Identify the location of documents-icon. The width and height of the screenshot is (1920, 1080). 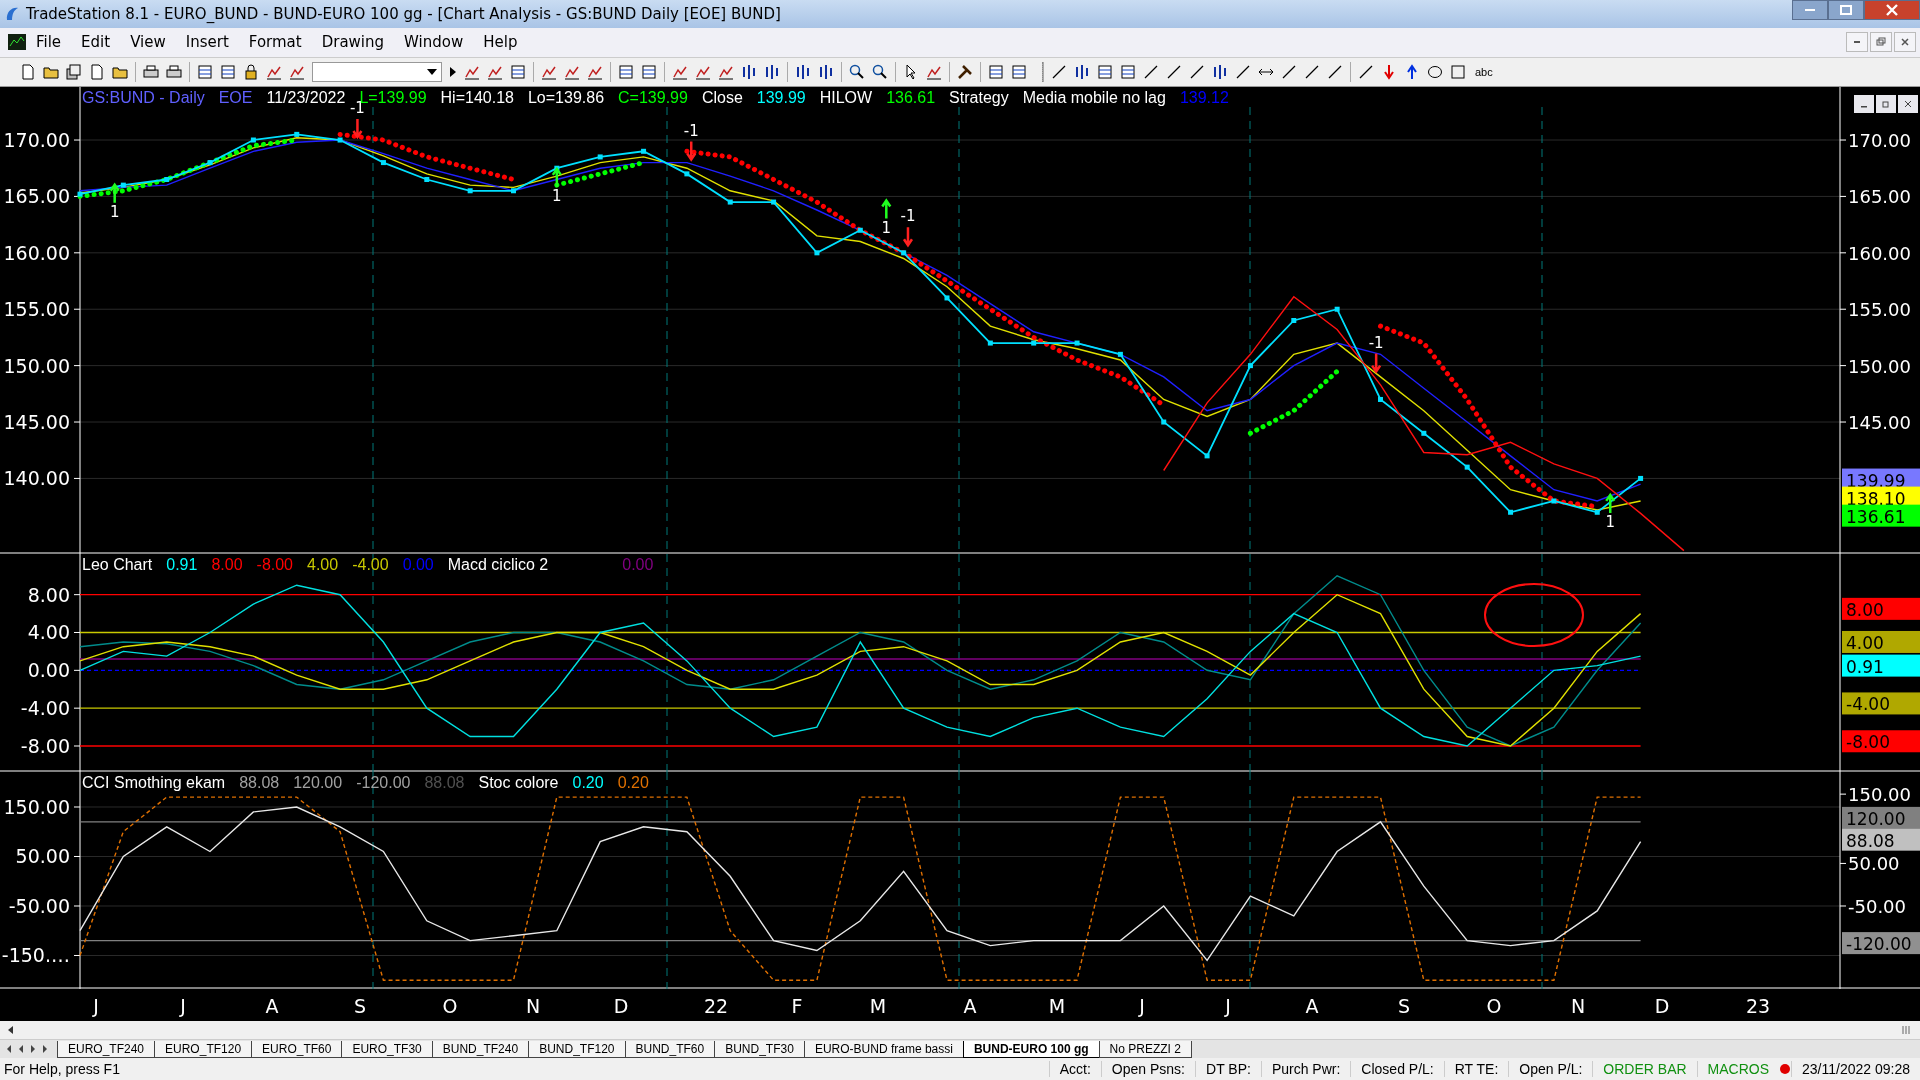
(74, 72).